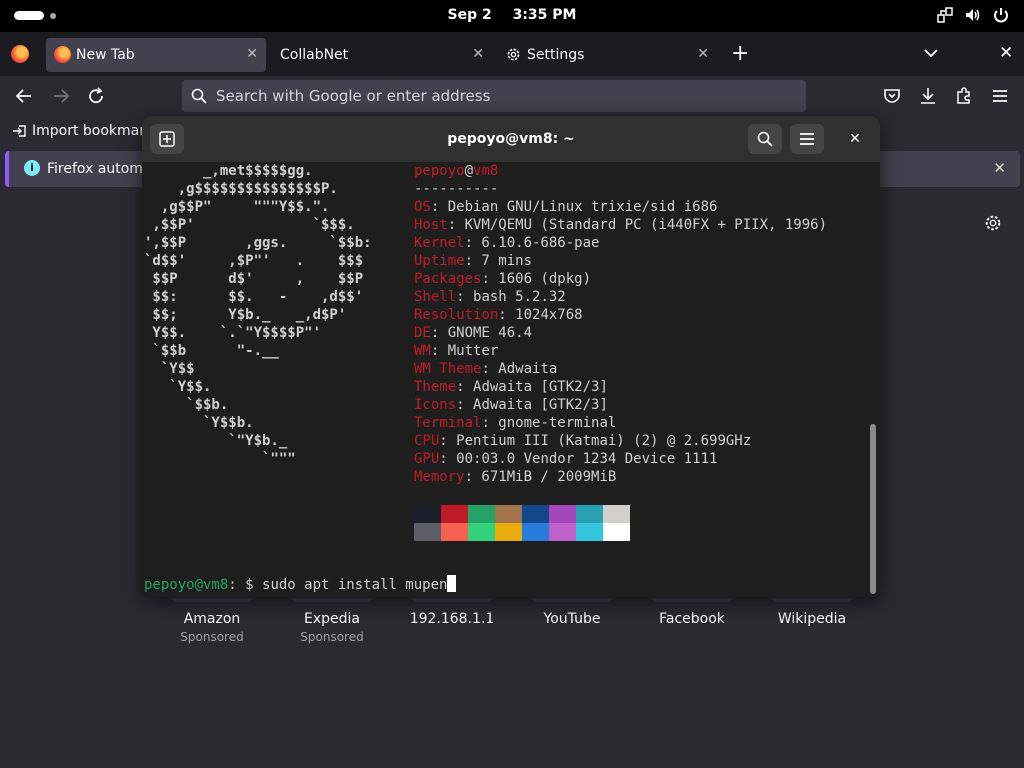  What do you see at coordinates (515, 477) in the screenshot?
I see `info-line: Memory: 671MiB / 2009MiB` at bounding box center [515, 477].